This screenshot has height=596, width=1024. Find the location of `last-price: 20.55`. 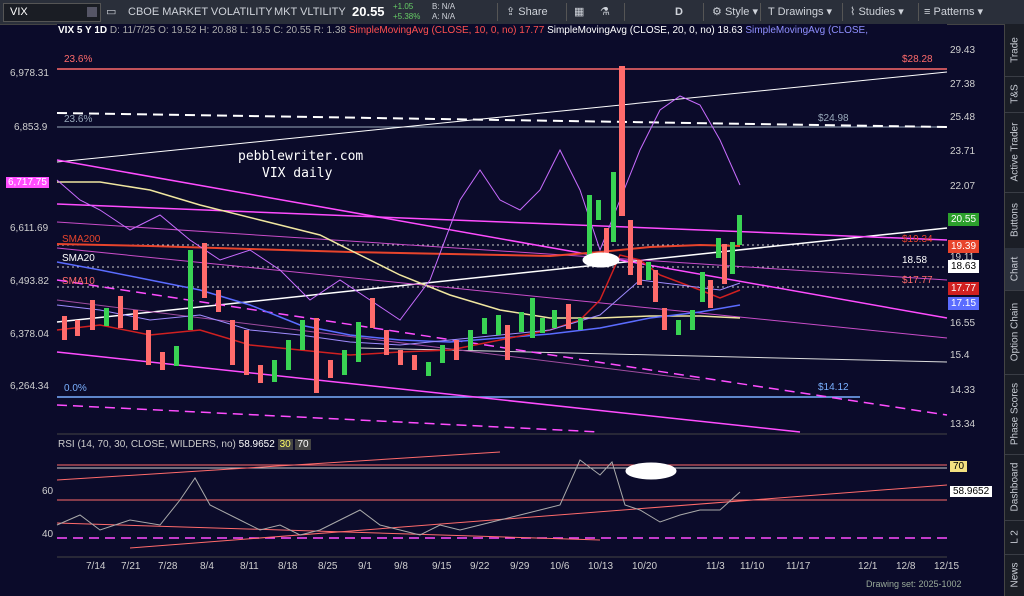

last-price: 20.55 is located at coordinates (368, 11).